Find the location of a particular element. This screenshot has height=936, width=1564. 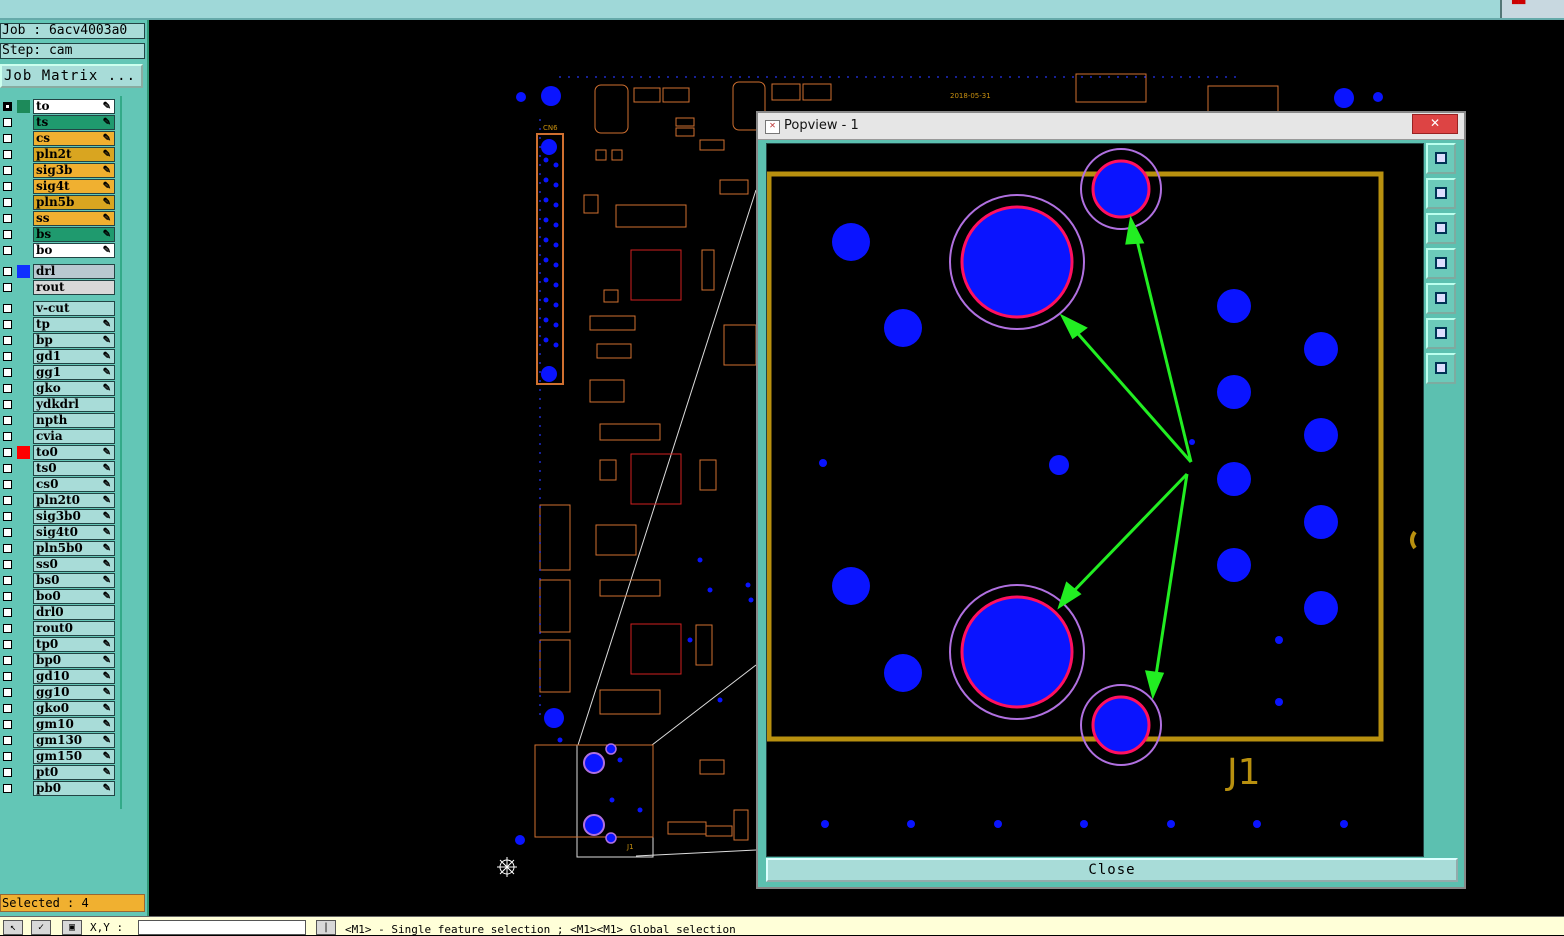

mode-button: | is located at coordinates (326, 927).